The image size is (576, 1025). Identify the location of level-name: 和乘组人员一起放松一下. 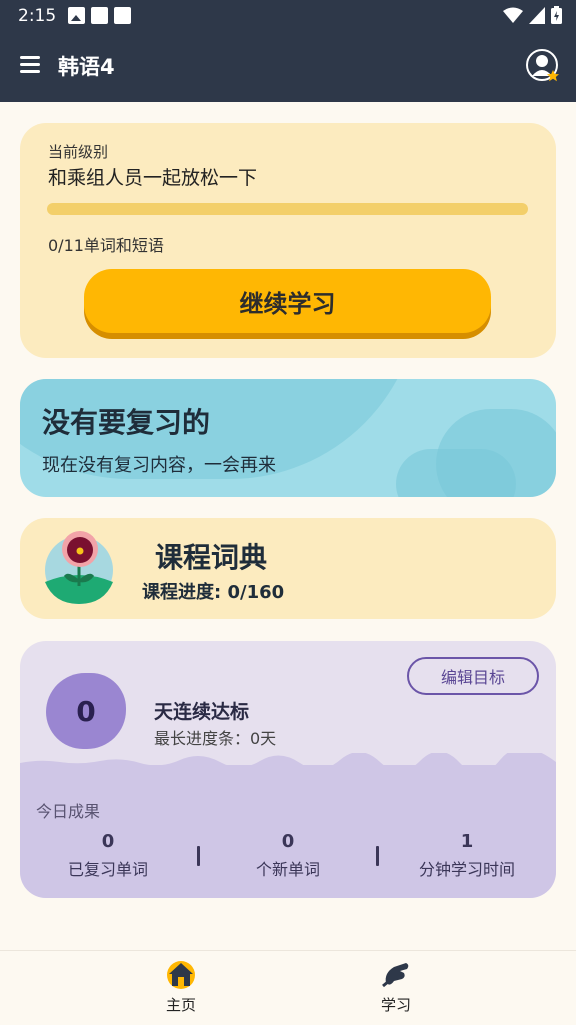
(153, 178).